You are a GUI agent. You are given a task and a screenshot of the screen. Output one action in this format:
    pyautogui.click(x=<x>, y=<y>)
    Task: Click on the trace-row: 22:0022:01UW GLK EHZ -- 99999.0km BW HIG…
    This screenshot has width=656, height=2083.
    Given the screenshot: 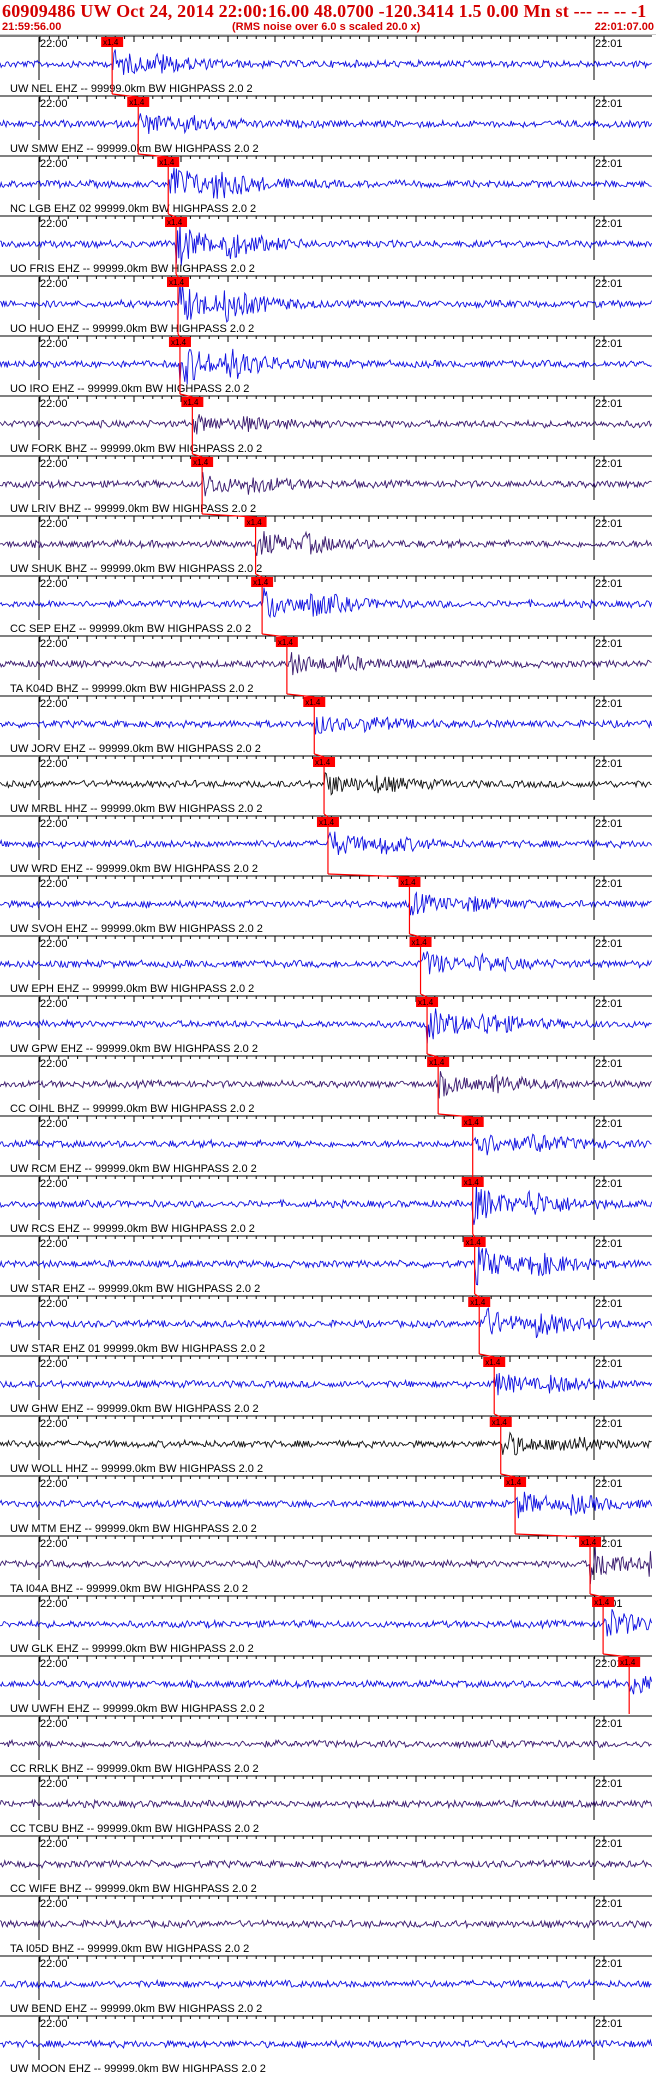 What is the action you would take?
    pyautogui.click(x=326, y=1624)
    